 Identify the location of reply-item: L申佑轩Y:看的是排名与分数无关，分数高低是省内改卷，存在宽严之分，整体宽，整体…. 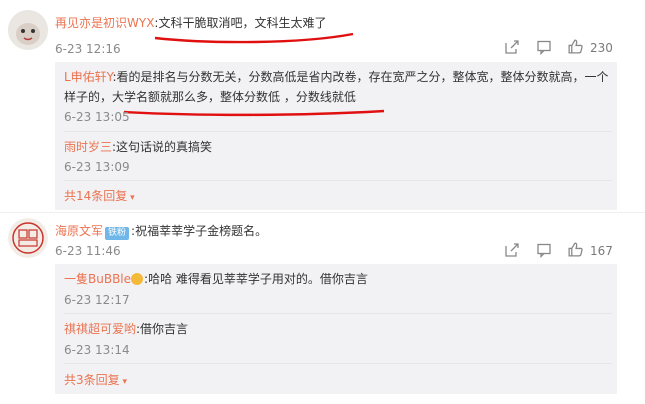
(338, 87).